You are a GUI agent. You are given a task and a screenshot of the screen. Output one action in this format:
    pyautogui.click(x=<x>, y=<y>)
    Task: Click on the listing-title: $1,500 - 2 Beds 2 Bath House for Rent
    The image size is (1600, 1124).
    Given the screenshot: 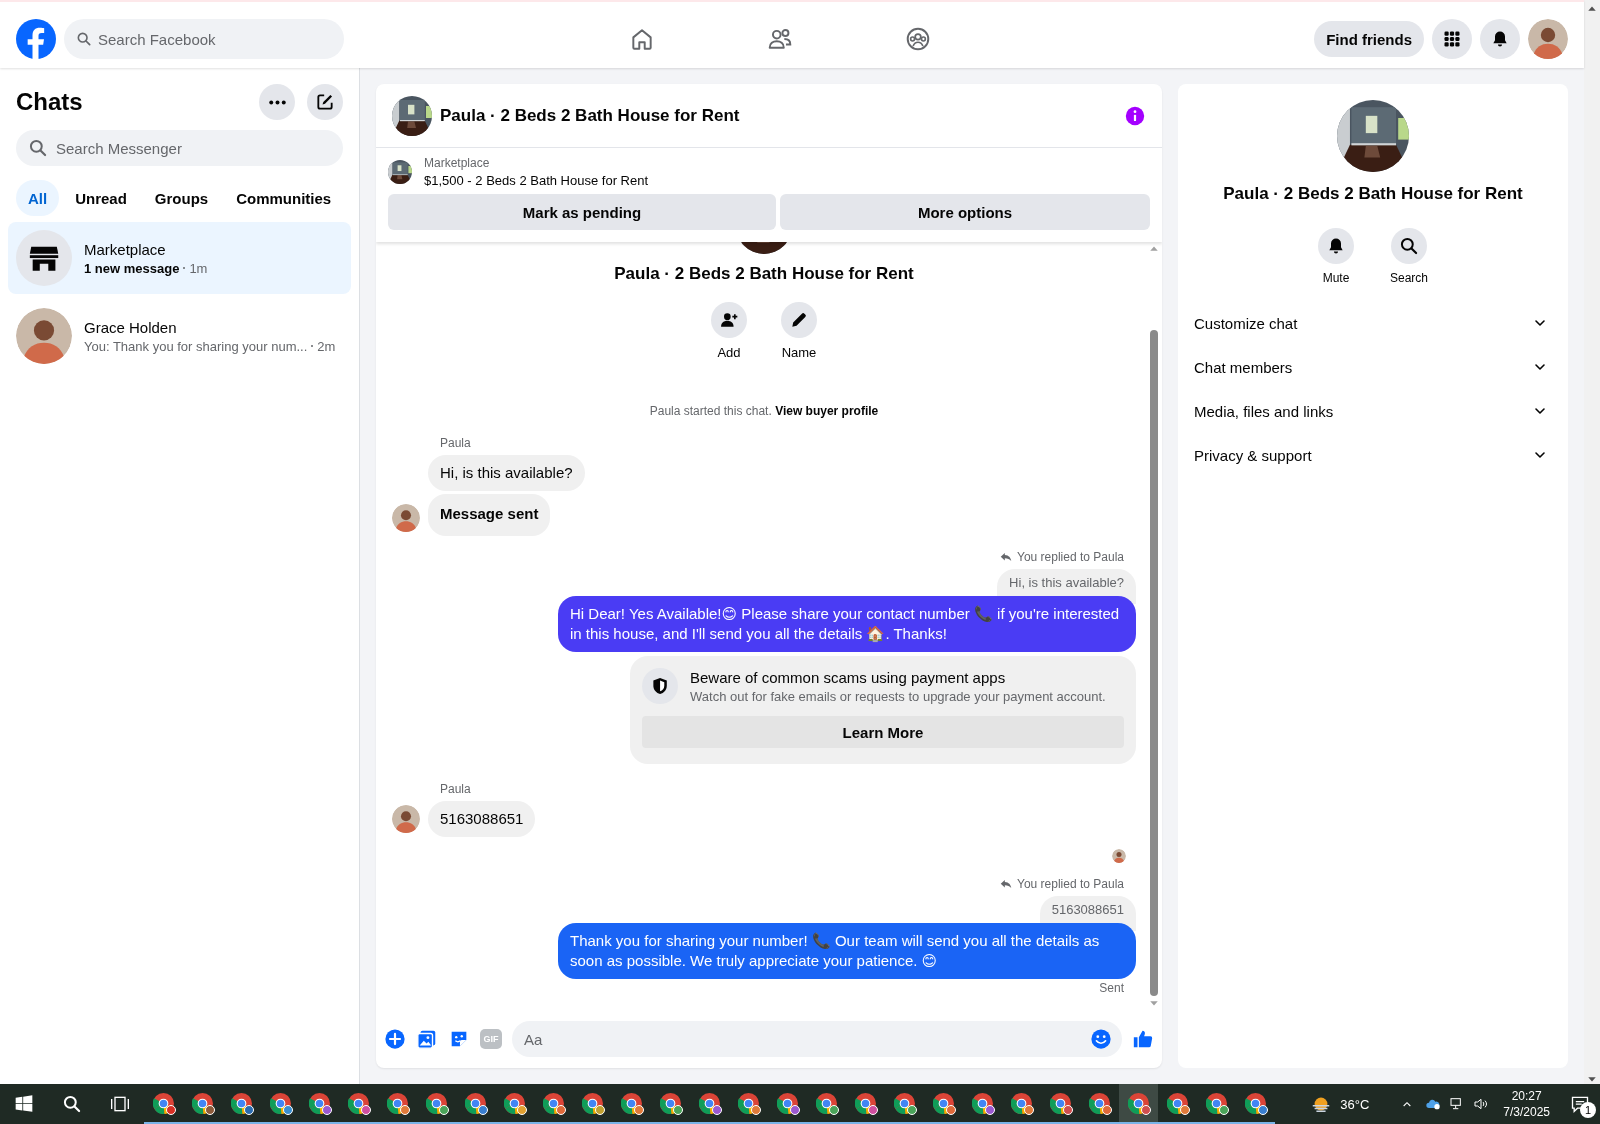 What is the action you would take?
    pyautogui.click(x=536, y=180)
    